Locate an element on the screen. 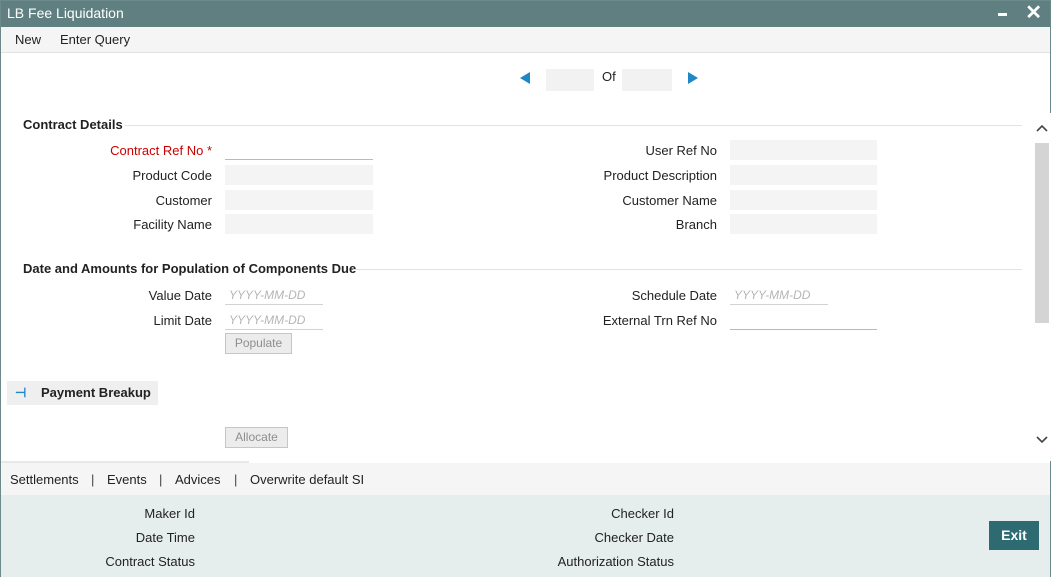 The width and height of the screenshot is (1051, 577). schedule-date-input: YYYY-MM-DD is located at coordinates (779, 295).